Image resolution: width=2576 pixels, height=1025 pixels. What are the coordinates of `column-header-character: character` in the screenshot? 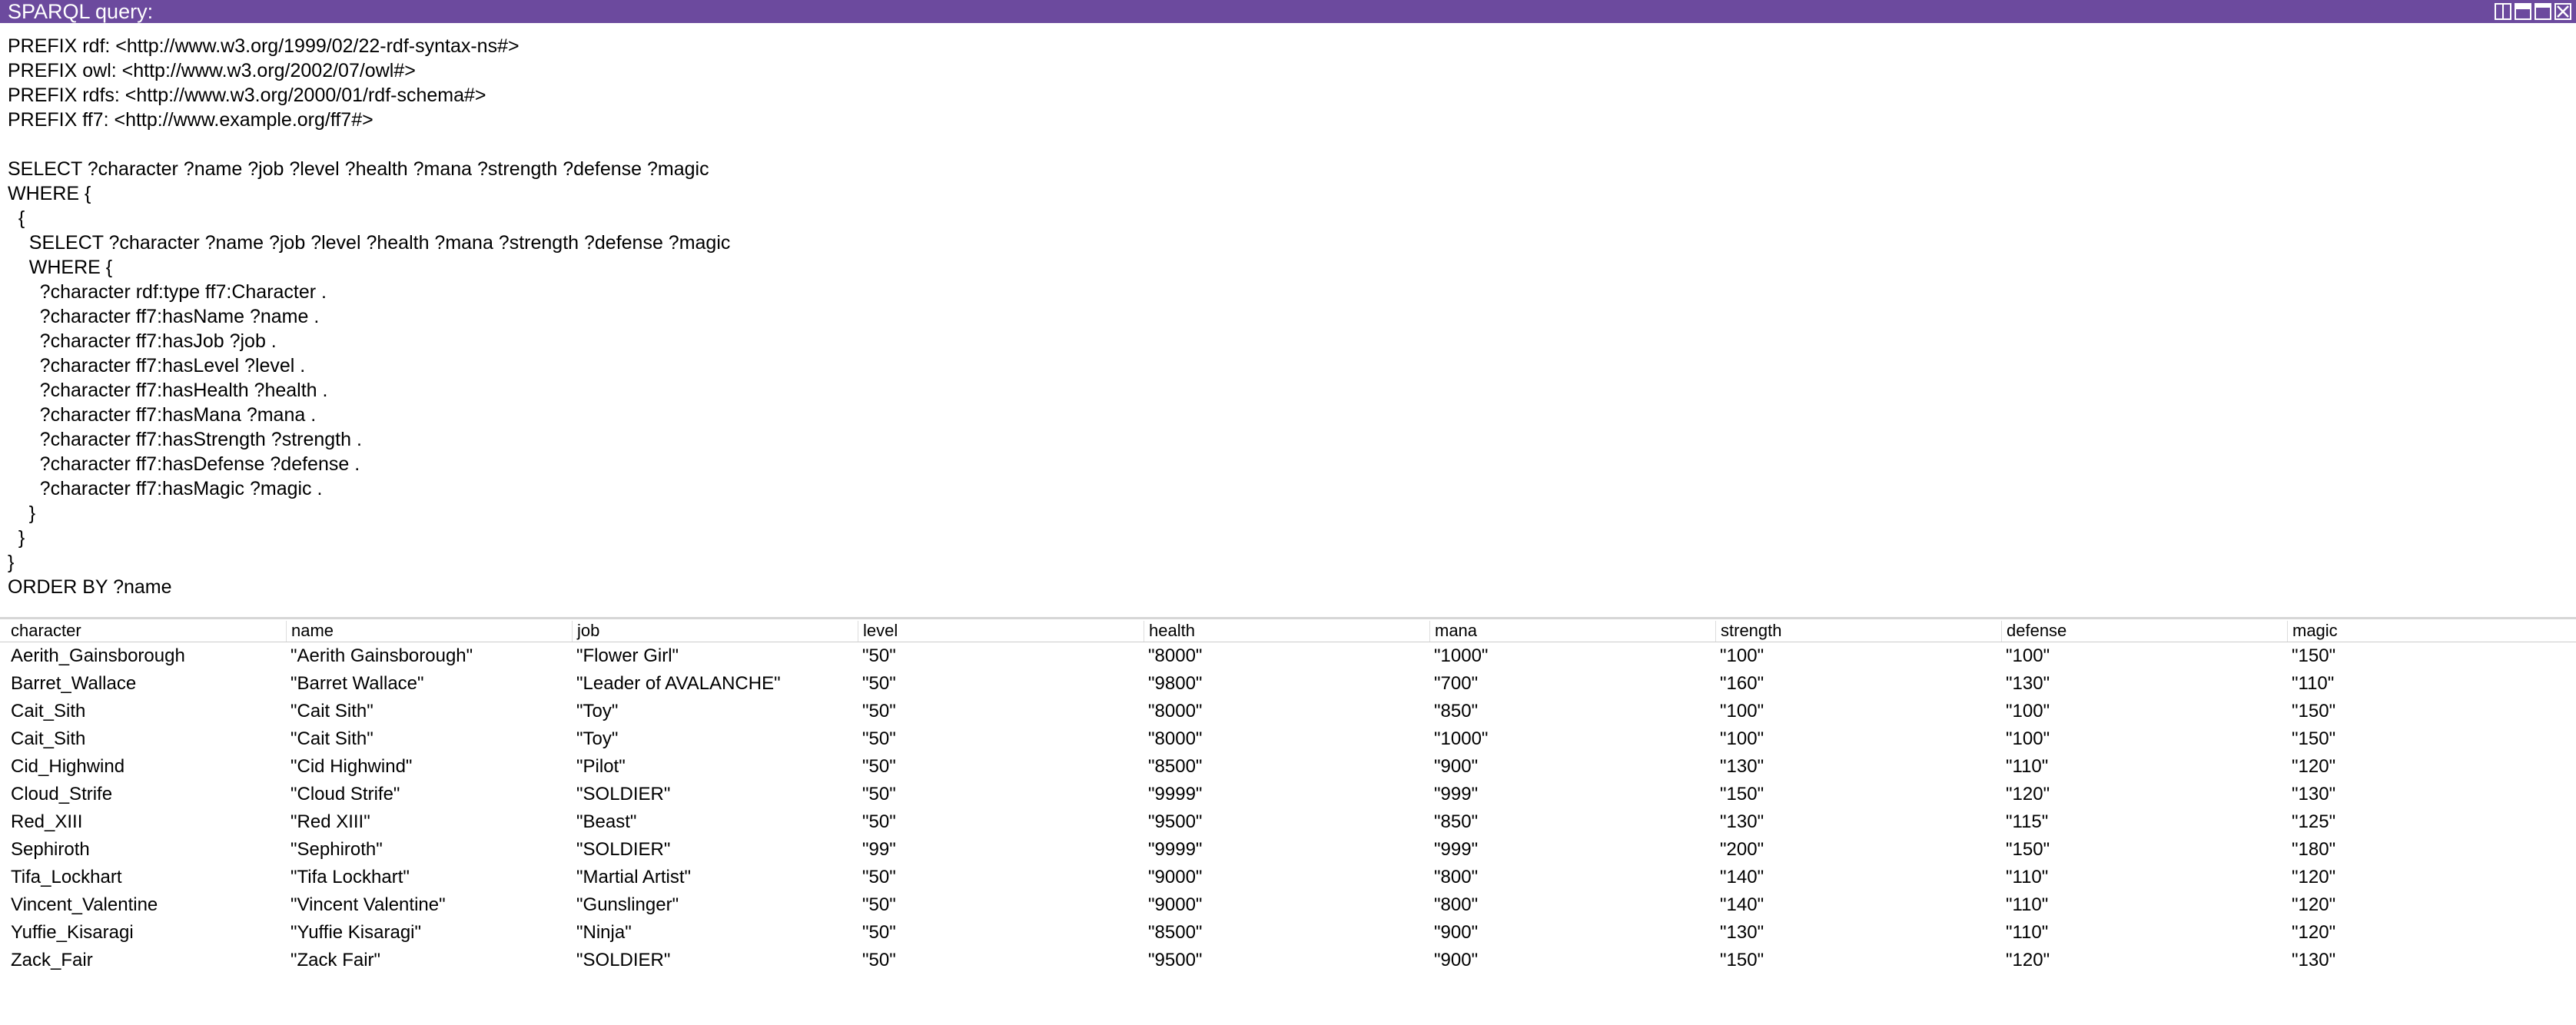 It's located at (143, 631).